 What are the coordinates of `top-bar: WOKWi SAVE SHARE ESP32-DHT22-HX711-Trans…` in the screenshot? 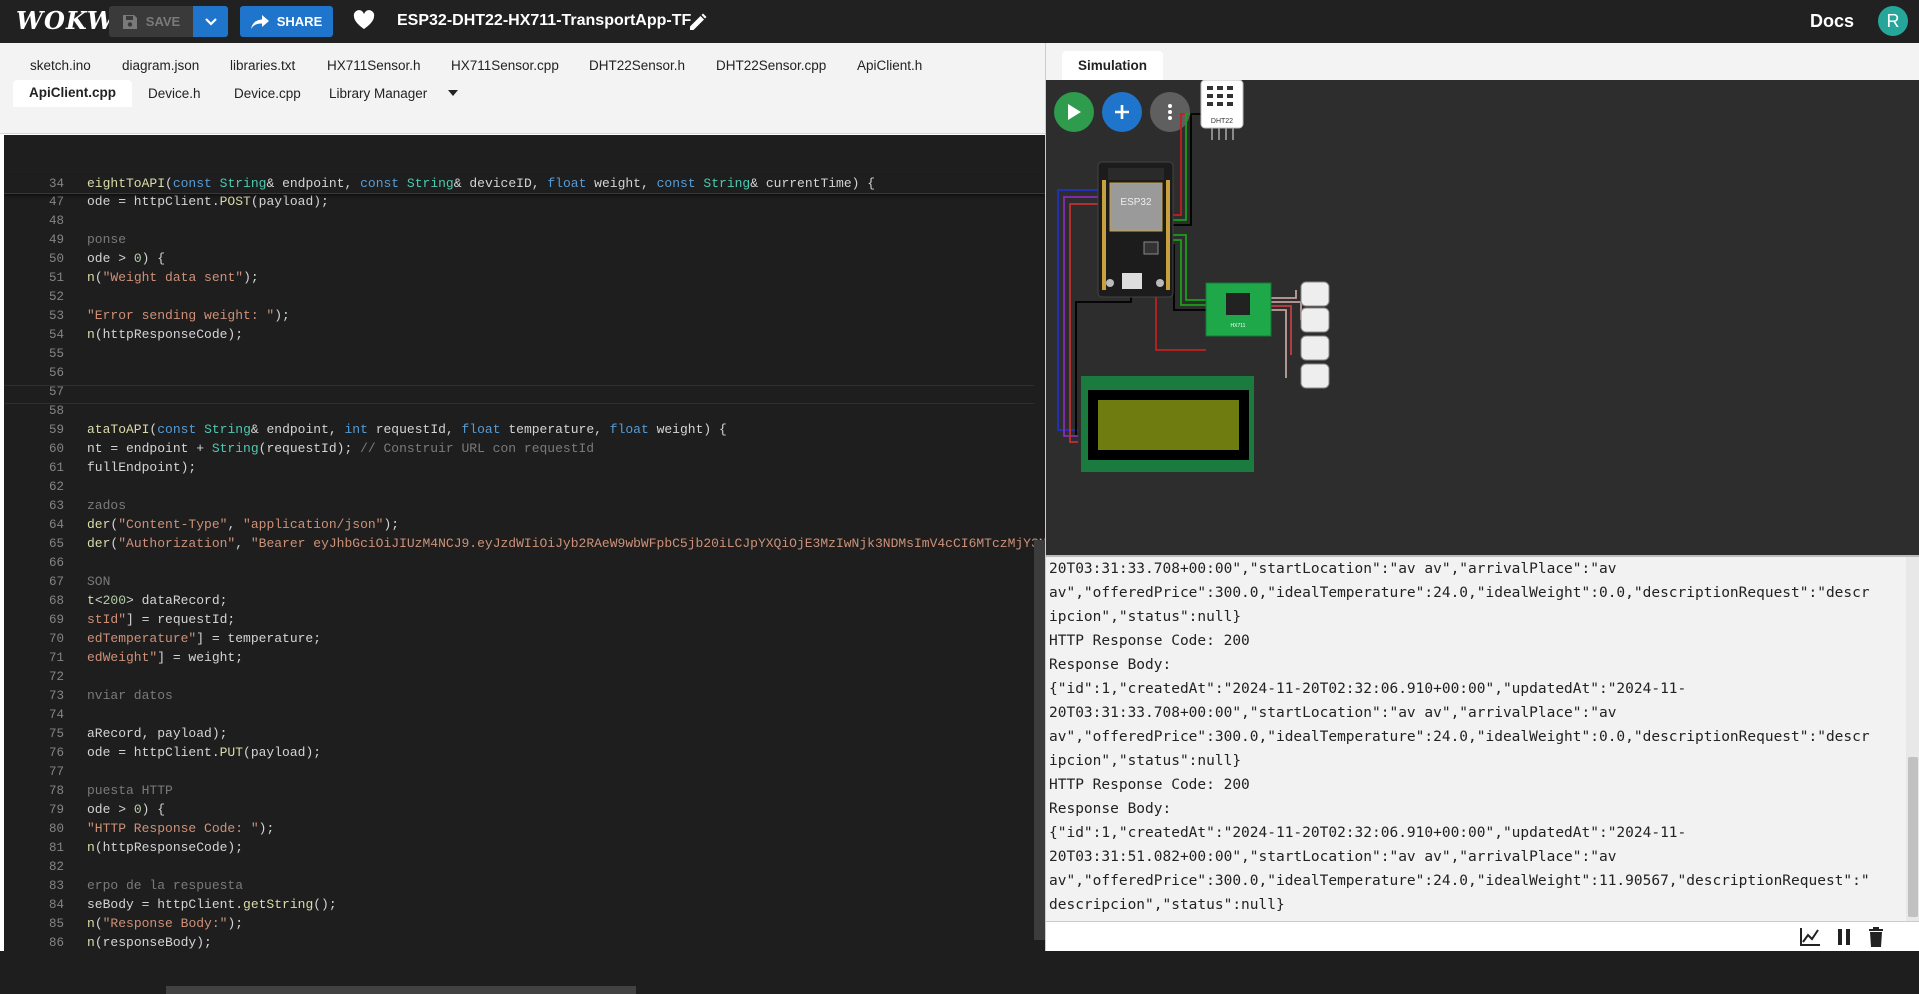 It's located at (959, 21).